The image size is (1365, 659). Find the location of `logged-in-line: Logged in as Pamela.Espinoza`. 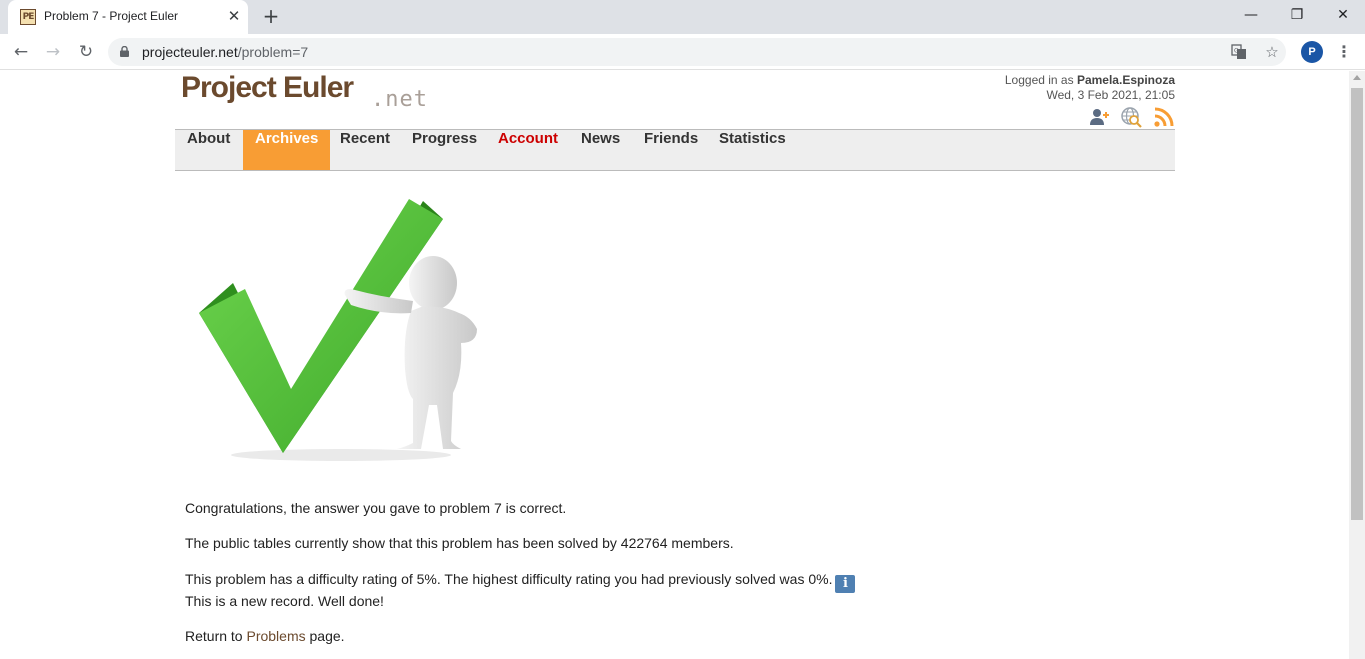

logged-in-line: Logged in as Pamela.Espinoza is located at coordinates (1090, 80).